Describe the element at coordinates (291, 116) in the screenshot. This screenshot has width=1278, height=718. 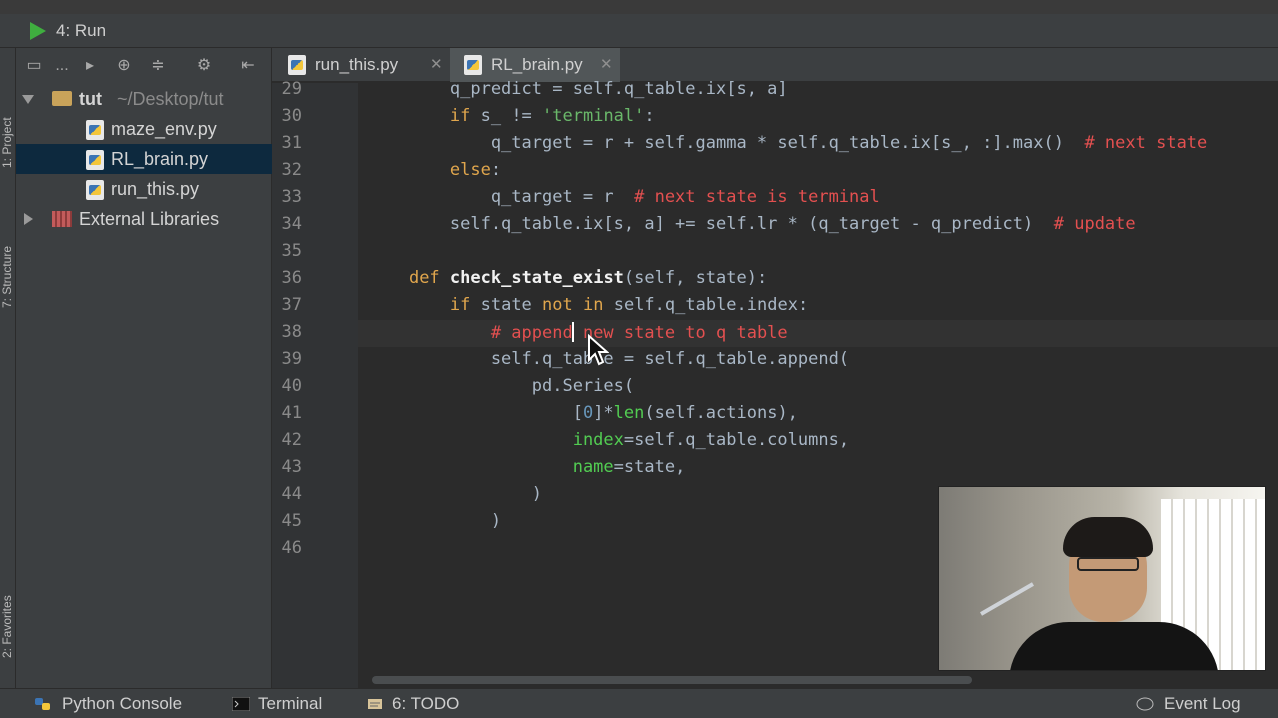
I see `line-number: 30` at that location.